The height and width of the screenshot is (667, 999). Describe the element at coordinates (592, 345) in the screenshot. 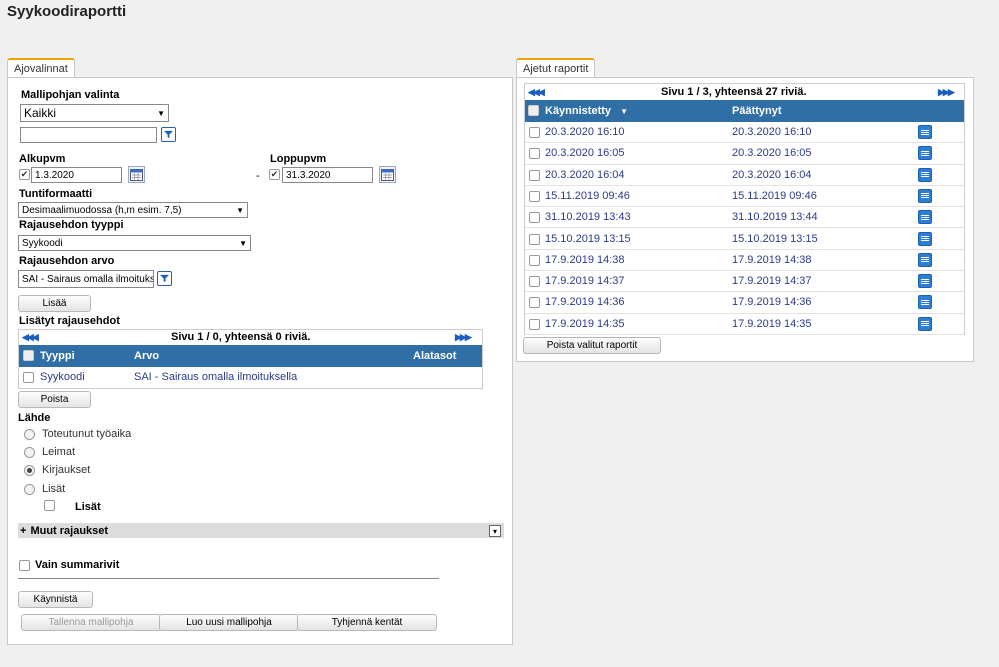

I see `delete-selected-reports-button: Poista valitut raportit` at that location.